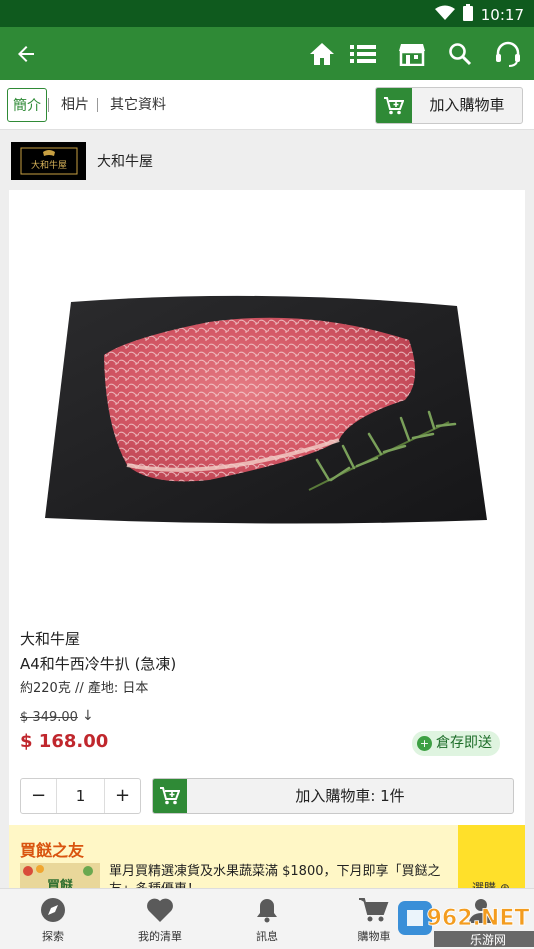  I want to click on plus-circle-icon: +, so click(424, 743).